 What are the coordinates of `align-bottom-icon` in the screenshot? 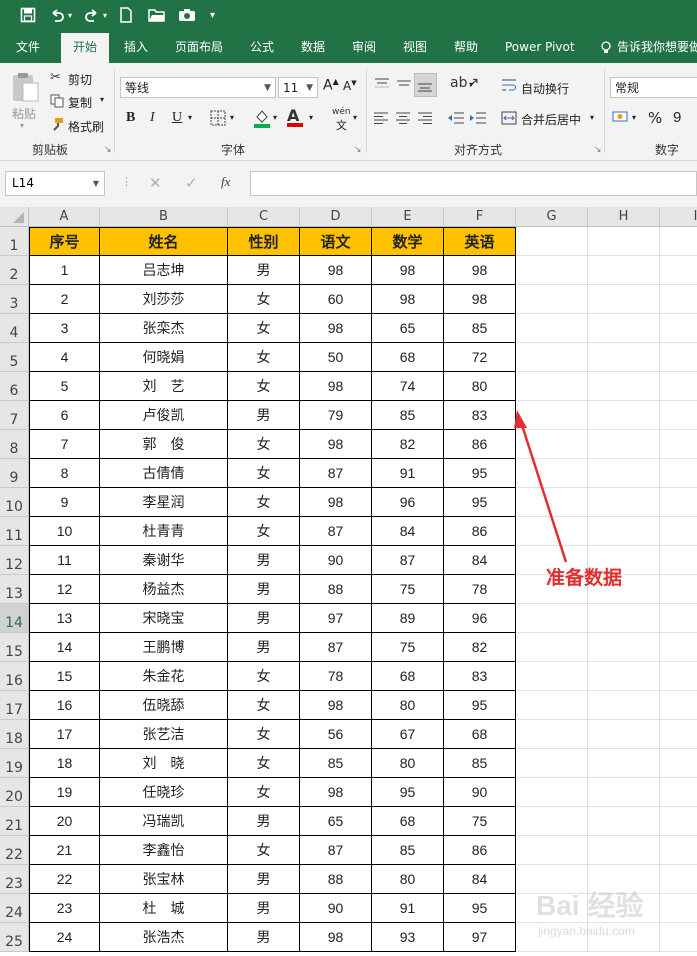 It's located at (425, 85).